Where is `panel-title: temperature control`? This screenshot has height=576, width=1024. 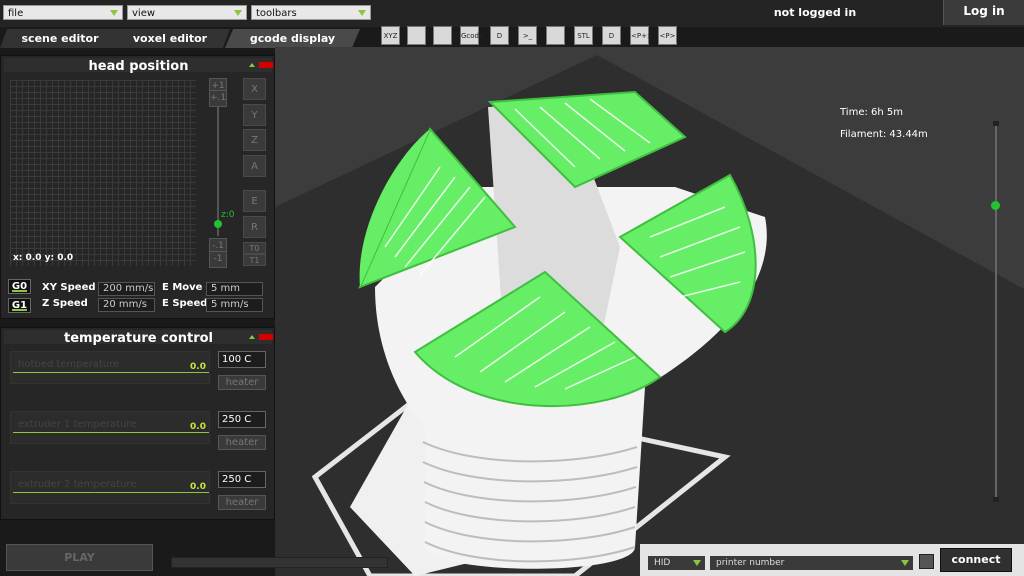
panel-title: temperature control is located at coordinates (138, 338).